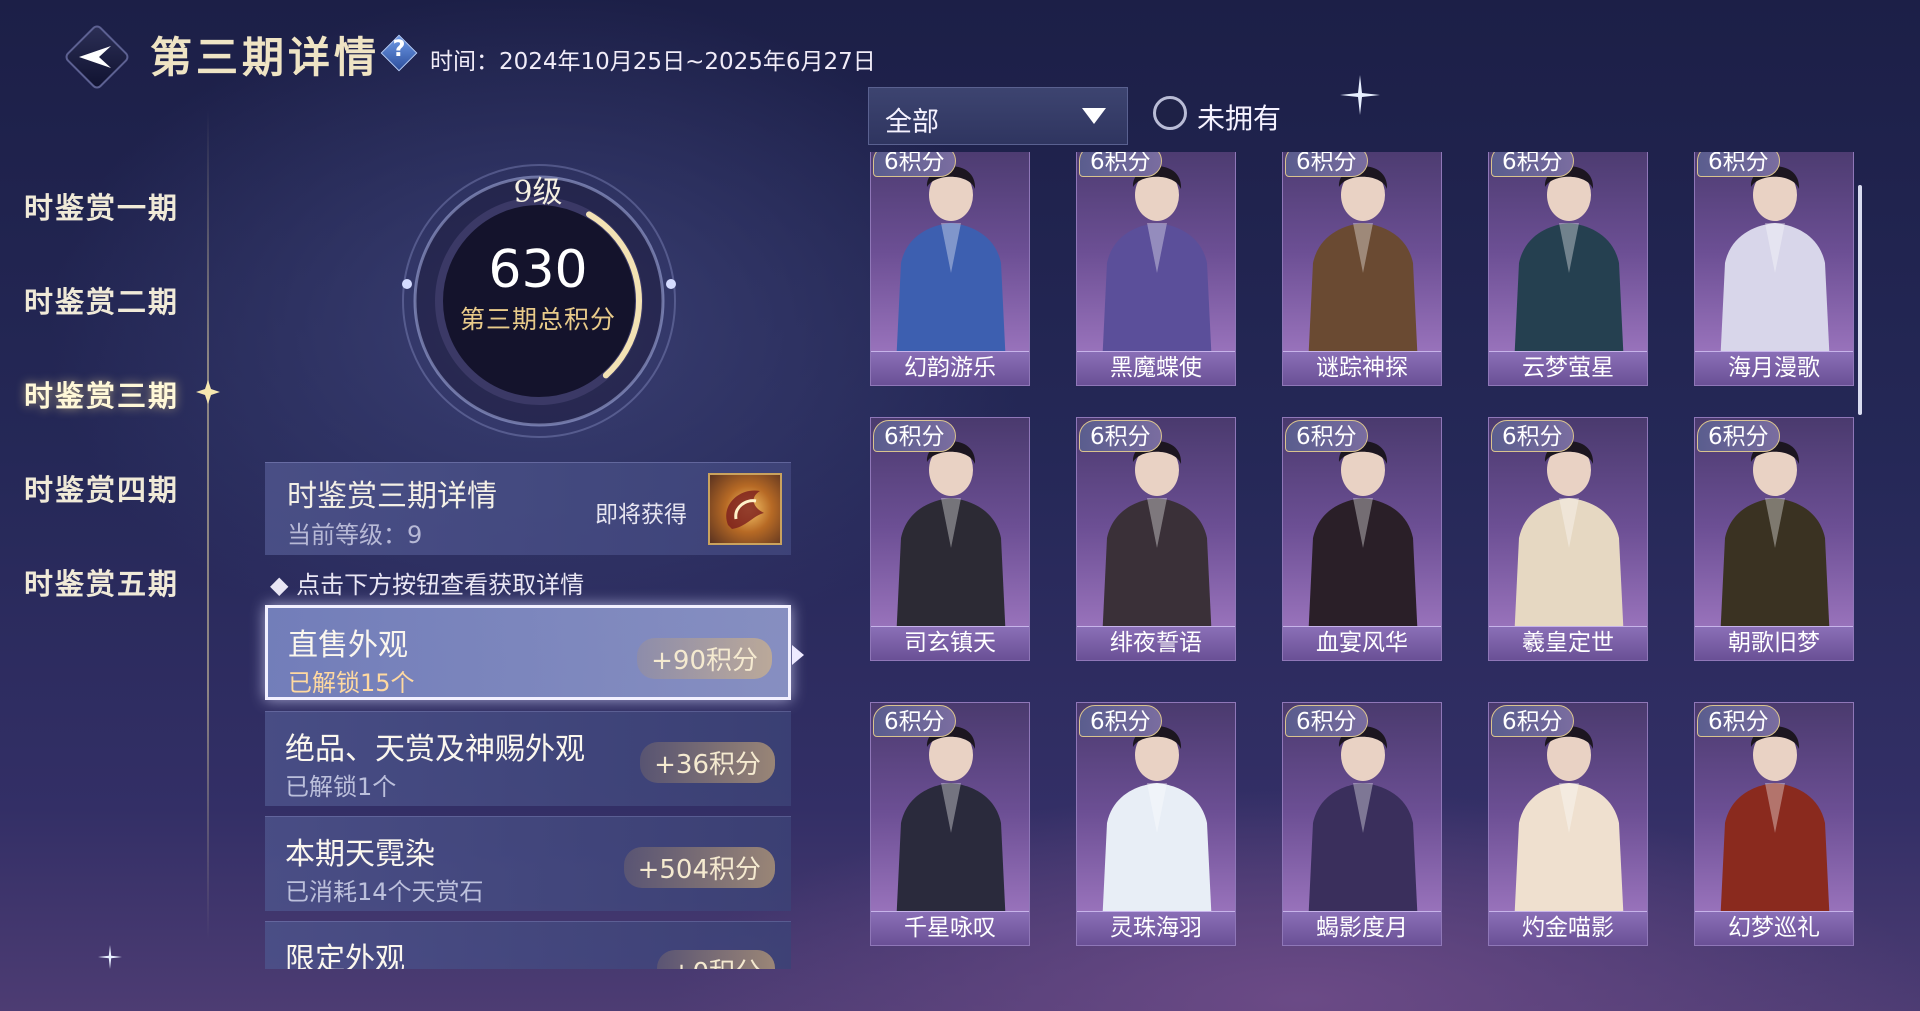 Image resolution: width=1920 pixels, height=1011 pixels. I want to click on back-button, so click(97, 57).